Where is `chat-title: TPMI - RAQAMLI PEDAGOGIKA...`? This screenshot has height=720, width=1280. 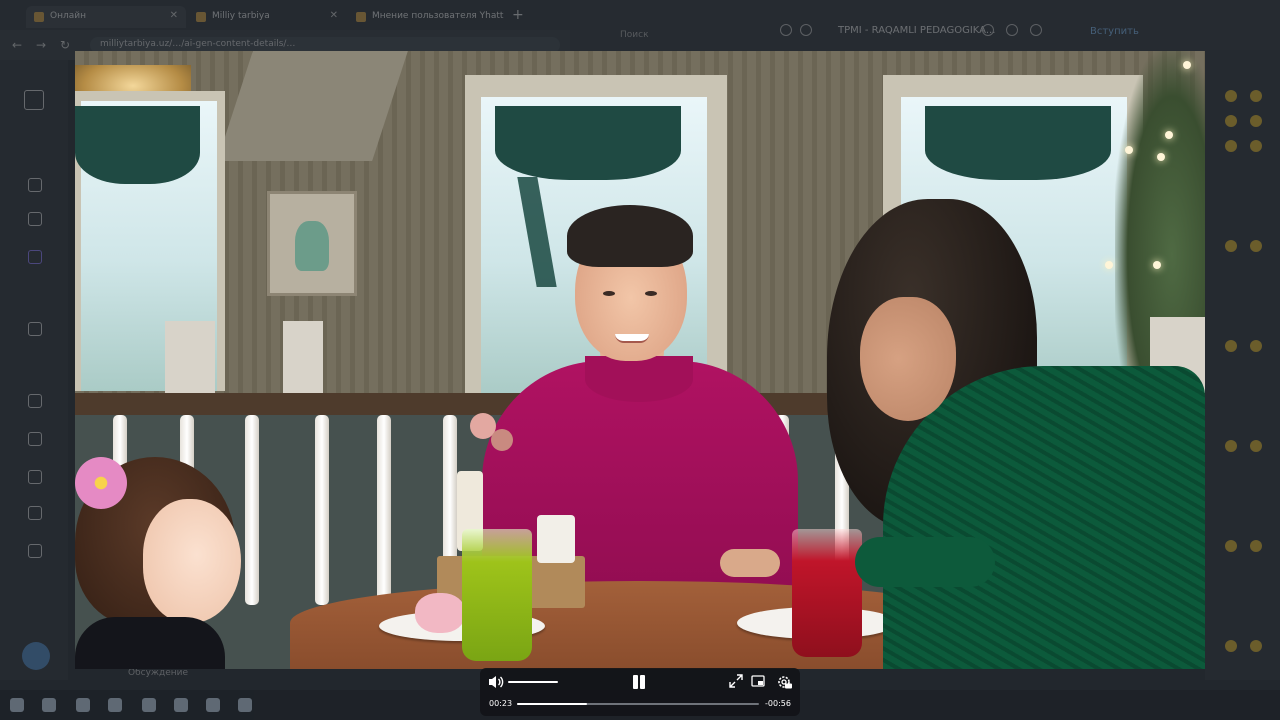
chat-title: TPMI - RAQAMLI PEDAGOGIKA... is located at coordinates (917, 30).